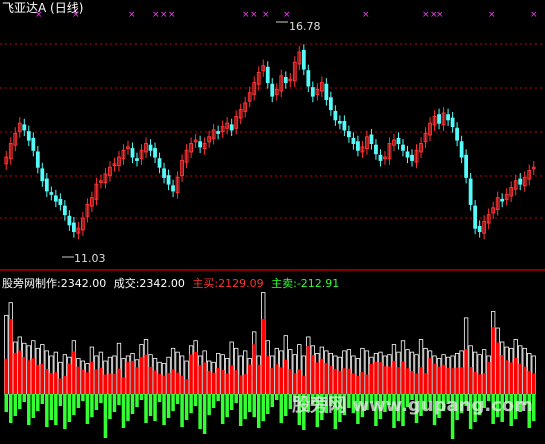 Image resolution: width=545 pixels, height=444 pixels. What do you see at coordinates (272, 17) in the screenshot?
I see `signal-markers: × × × × × × × × × × × × × × × ×` at bounding box center [272, 17].